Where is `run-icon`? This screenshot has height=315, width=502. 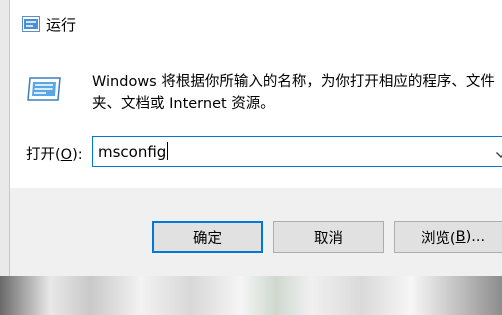
run-icon is located at coordinates (31, 24).